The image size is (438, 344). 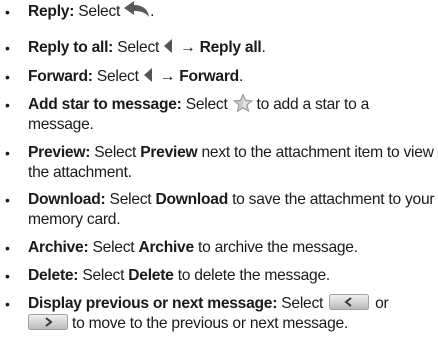 I want to click on item-command: Preview, so click(x=169, y=152).